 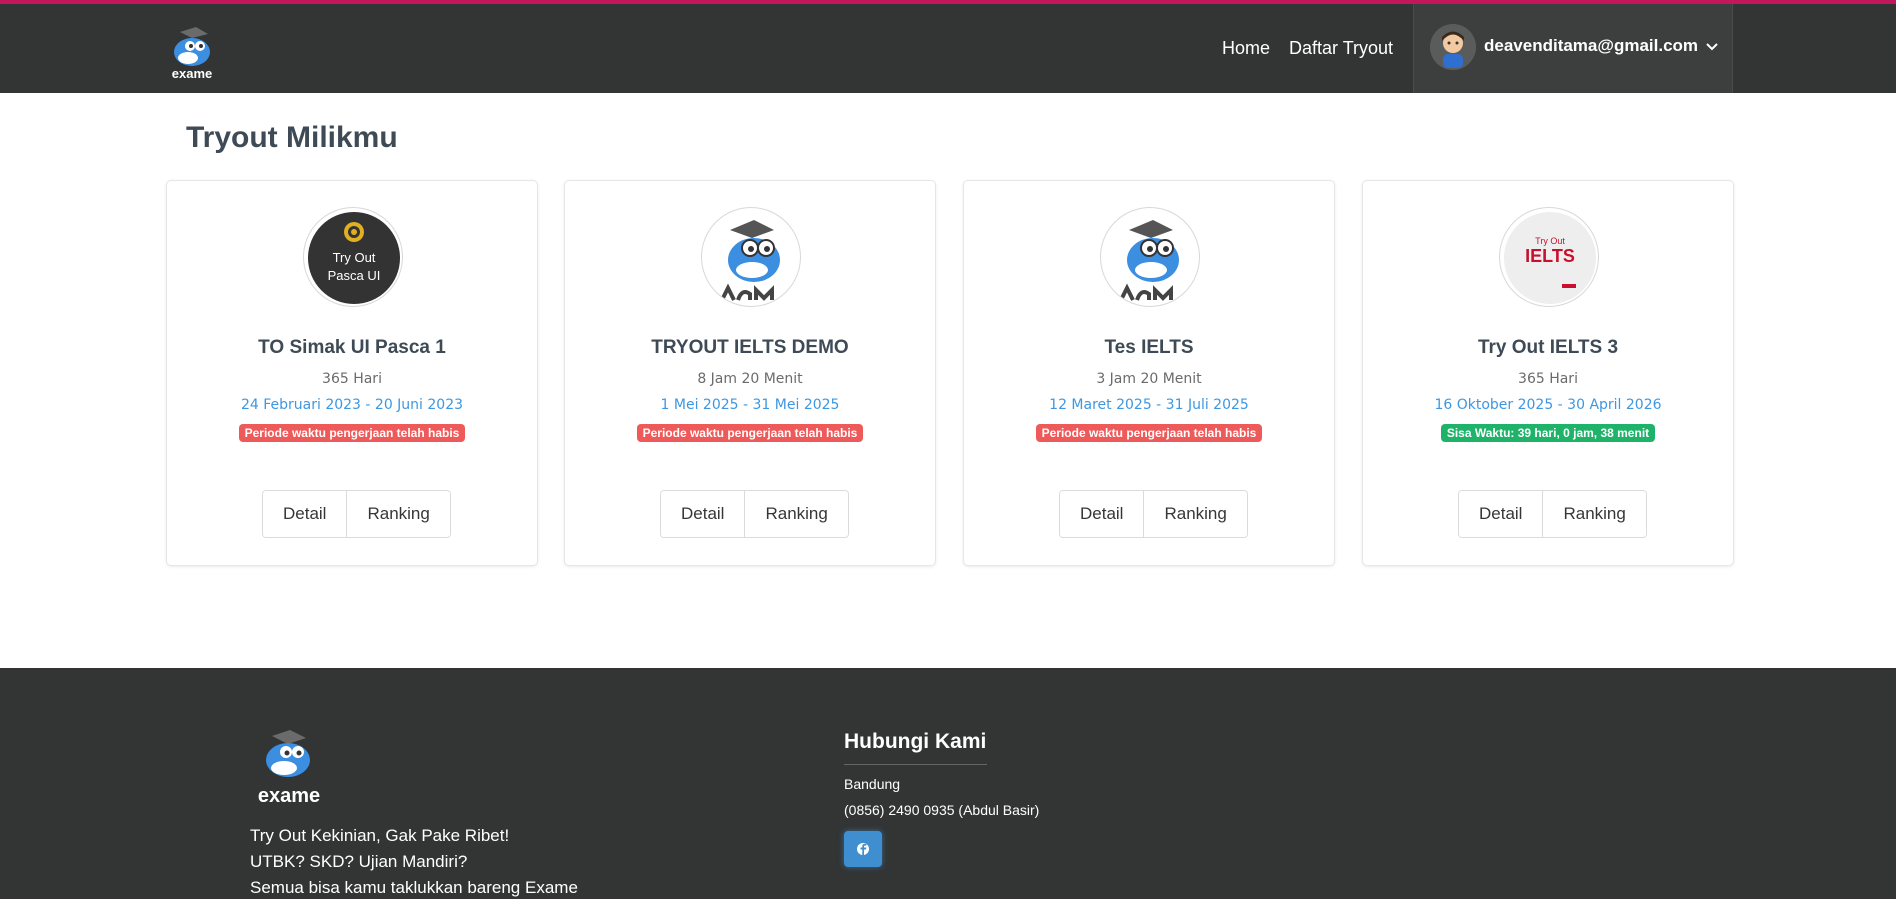 I want to click on card-title: TRYOUT IELTS DEMO, so click(x=750, y=347).